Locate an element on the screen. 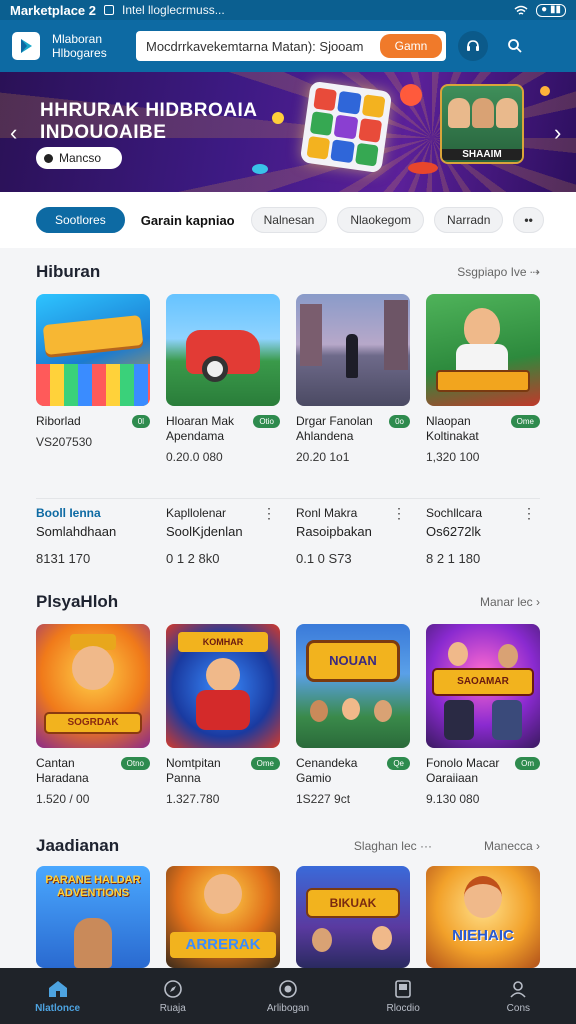  nav-item-library: Rlocdio is located at coordinates (403, 996).